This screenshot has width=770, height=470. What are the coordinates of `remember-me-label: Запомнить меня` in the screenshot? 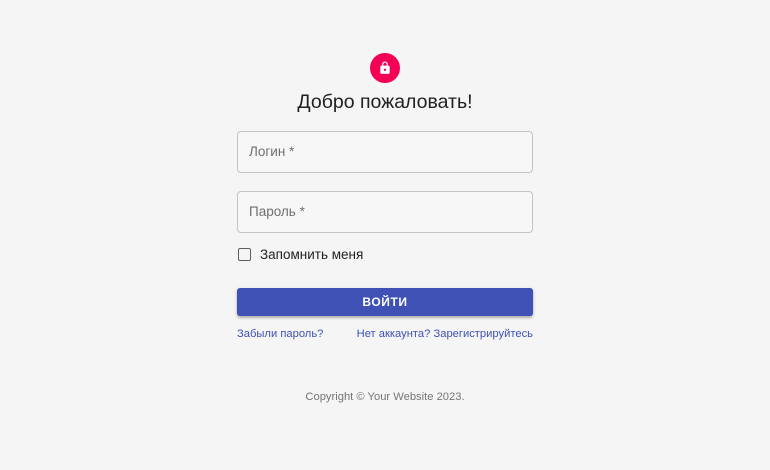 It's located at (312, 254).